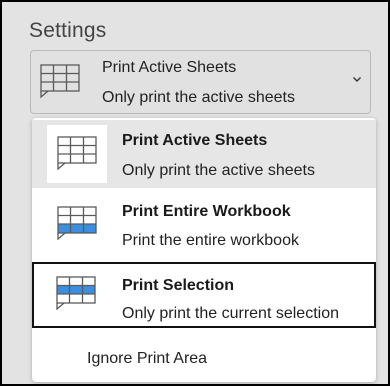 Image resolution: width=390 pixels, height=386 pixels. I want to click on menu-item-ignore-print-area: Ignore Print Area, so click(204, 359).